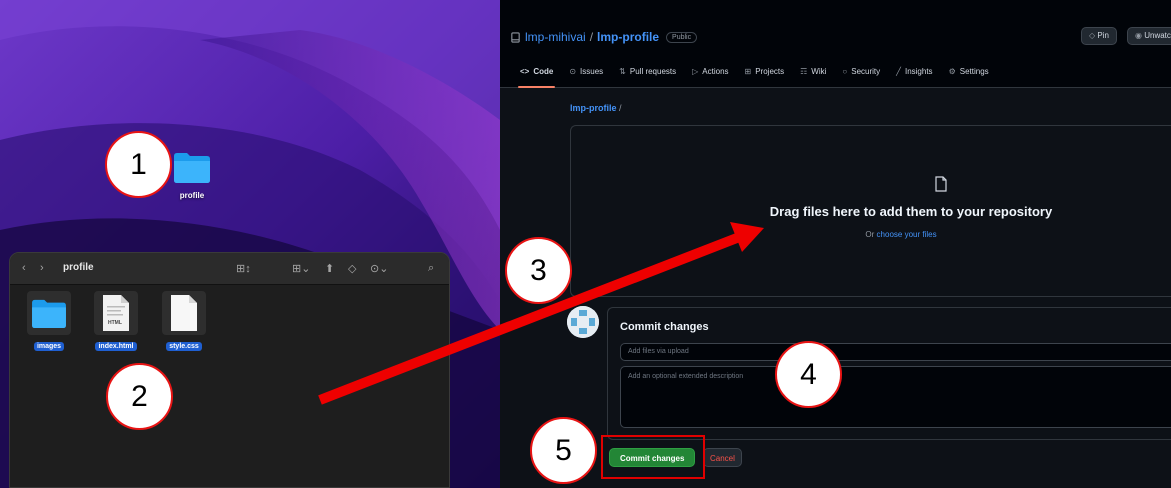 The width and height of the screenshot is (1171, 488). What do you see at coordinates (952, 71) in the screenshot?
I see `gear-icon: ⚙` at bounding box center [952, 71].